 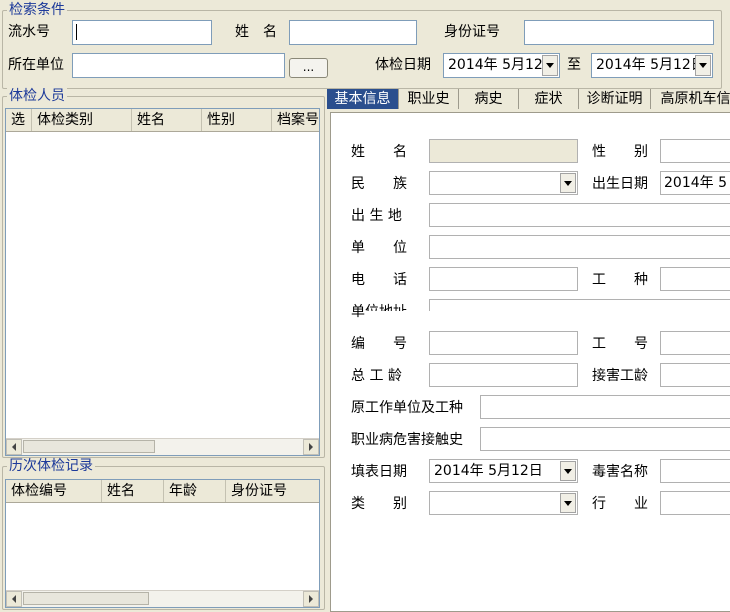 I want to click on col-sex: 性别, so click(x=237, y=120).